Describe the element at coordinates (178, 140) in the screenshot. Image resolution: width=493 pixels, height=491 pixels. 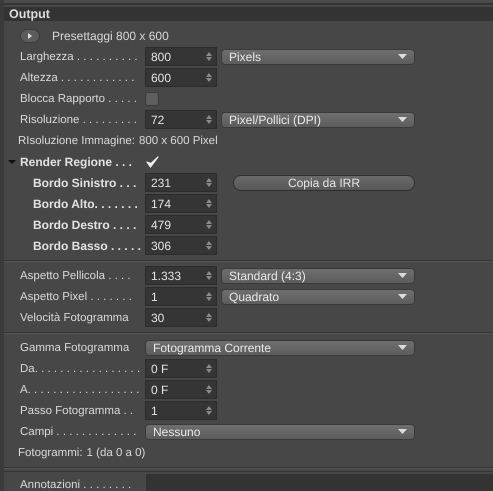
I see `info-value: 800 x 600 Pixel` at that location.